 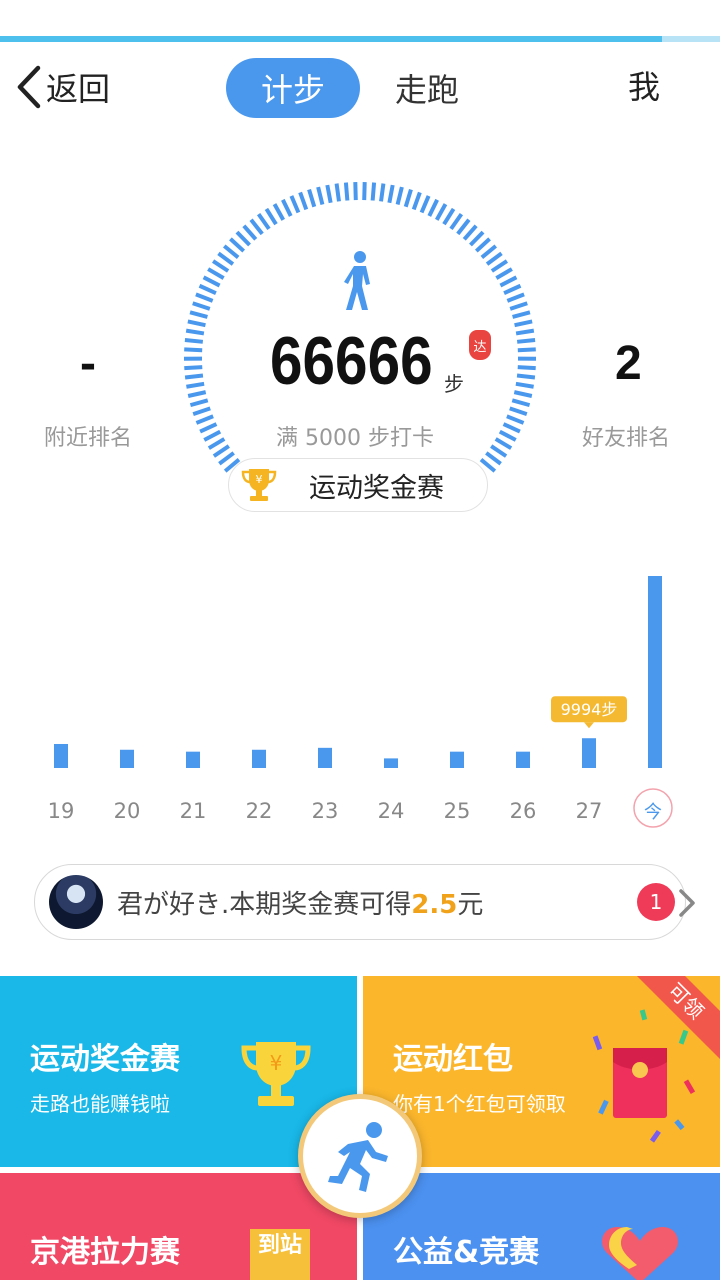 What do you see at coordinates (76, 902) in the screenshot?
I see `avatar` at bounding box center [76, 902].